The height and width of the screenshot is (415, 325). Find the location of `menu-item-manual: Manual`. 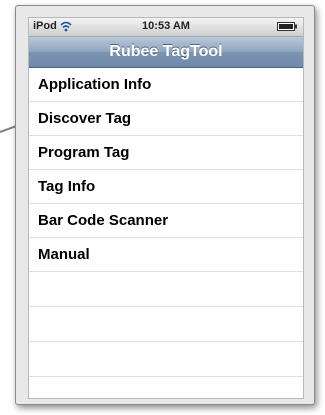

menu-item-manual: Manual is located at coordinates (166, 255).